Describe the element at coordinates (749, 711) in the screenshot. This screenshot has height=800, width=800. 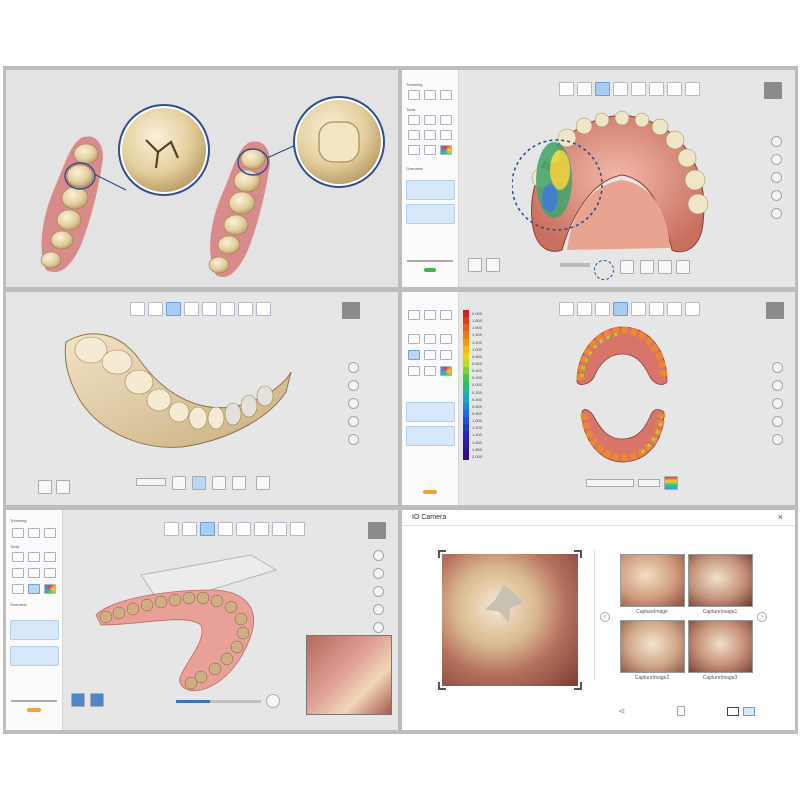
I see `grid-view-icon` at that location.